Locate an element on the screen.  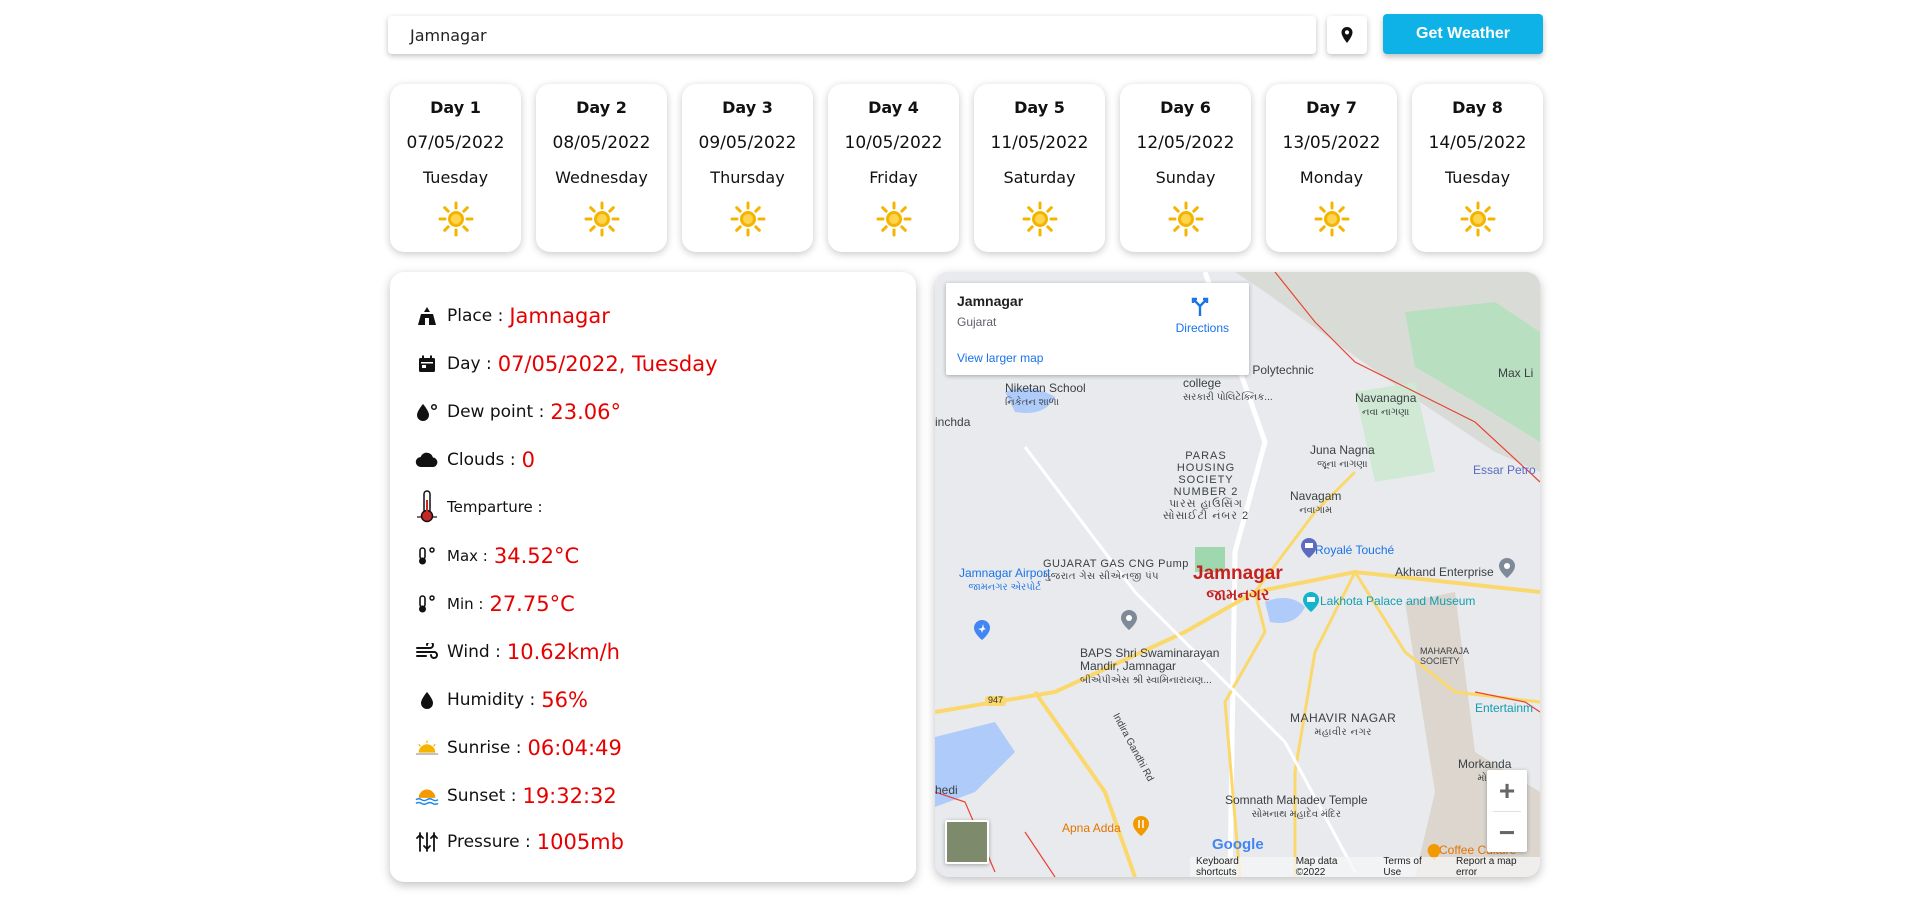
day-title: Day 4 is located at coordinates (893, 107).